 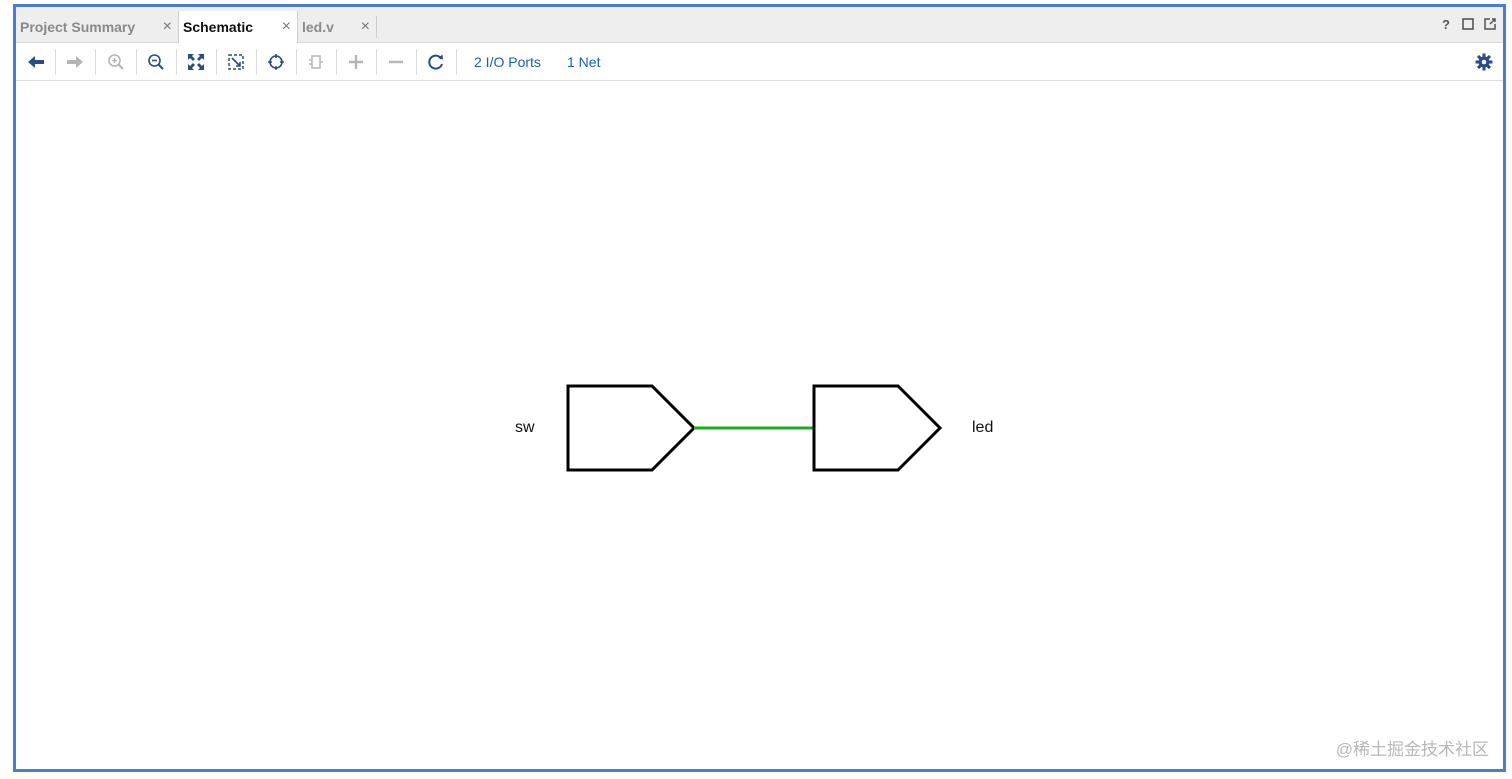 What do you see at coordinates (218, 27) in the screenshot?
I see `tab-label: Schematic` at bounding box center [218, 27].